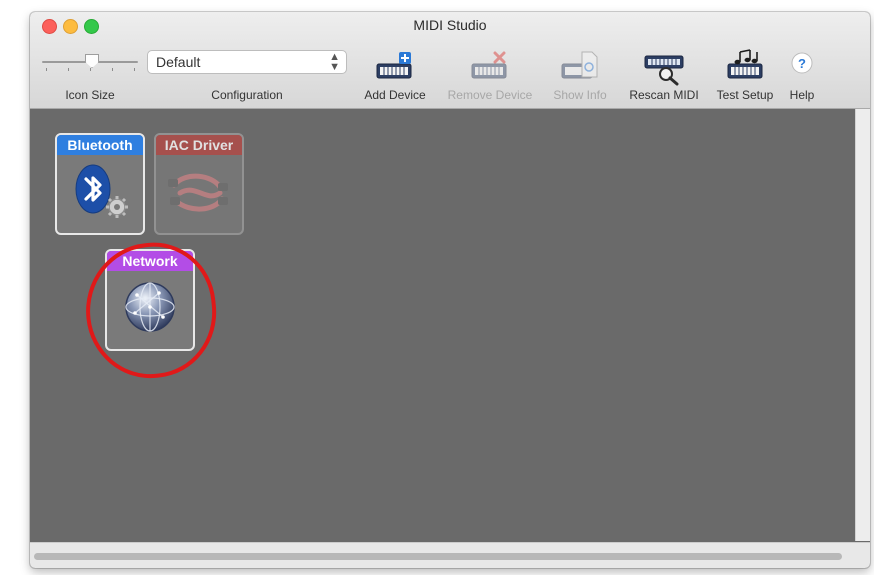  What do you see at coordinates (150, 261) in the screenshot?
I see `device-name: Network` at bounding box center [150, 261].